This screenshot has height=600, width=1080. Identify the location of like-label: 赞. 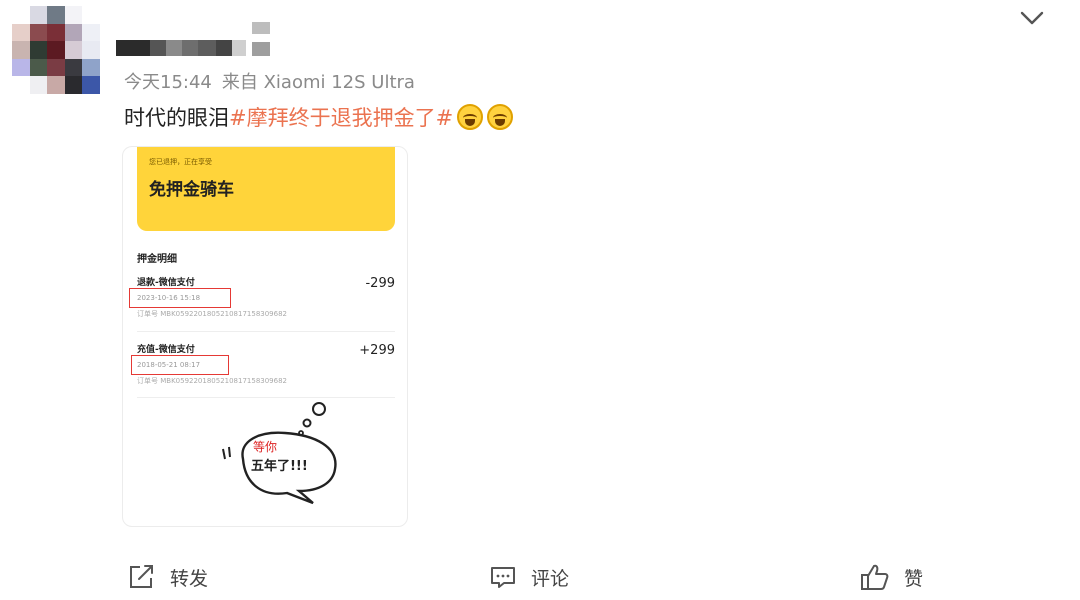
(914, 578).